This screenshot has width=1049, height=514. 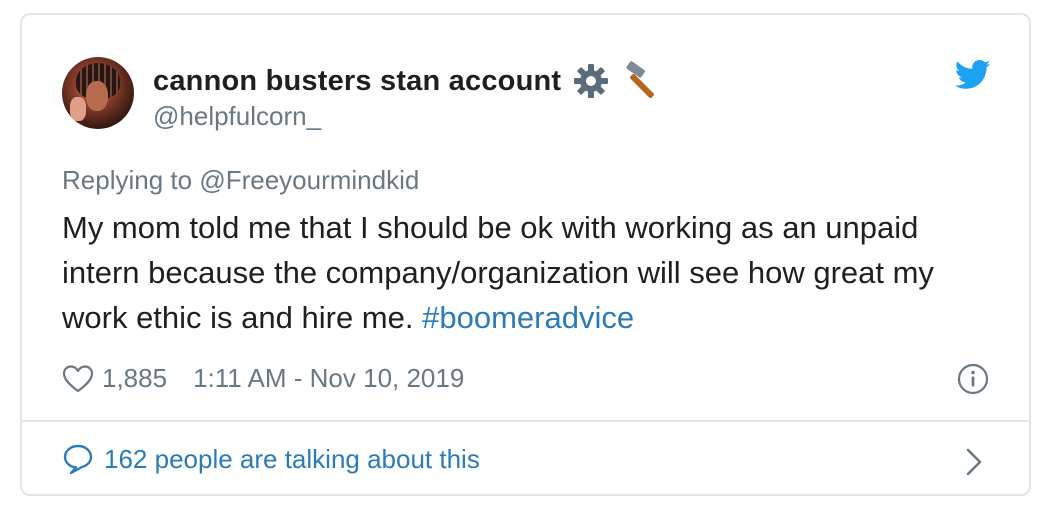 I want to click on info-icon, so click(x=973, y=379).